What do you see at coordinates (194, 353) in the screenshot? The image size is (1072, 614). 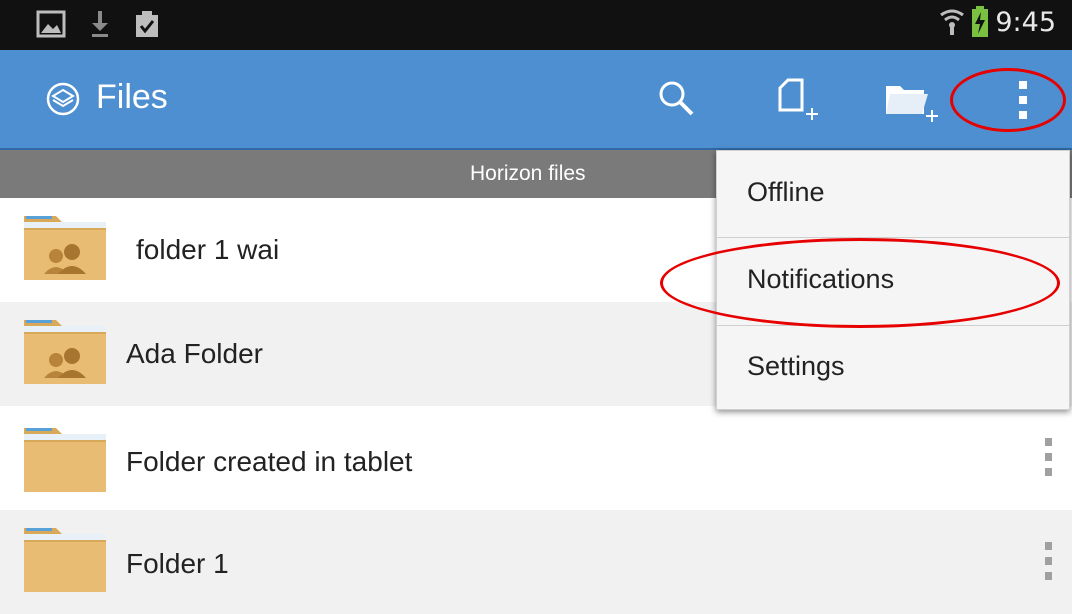 I see `item-name: Ada Folder` at bounding box center [194, 353].